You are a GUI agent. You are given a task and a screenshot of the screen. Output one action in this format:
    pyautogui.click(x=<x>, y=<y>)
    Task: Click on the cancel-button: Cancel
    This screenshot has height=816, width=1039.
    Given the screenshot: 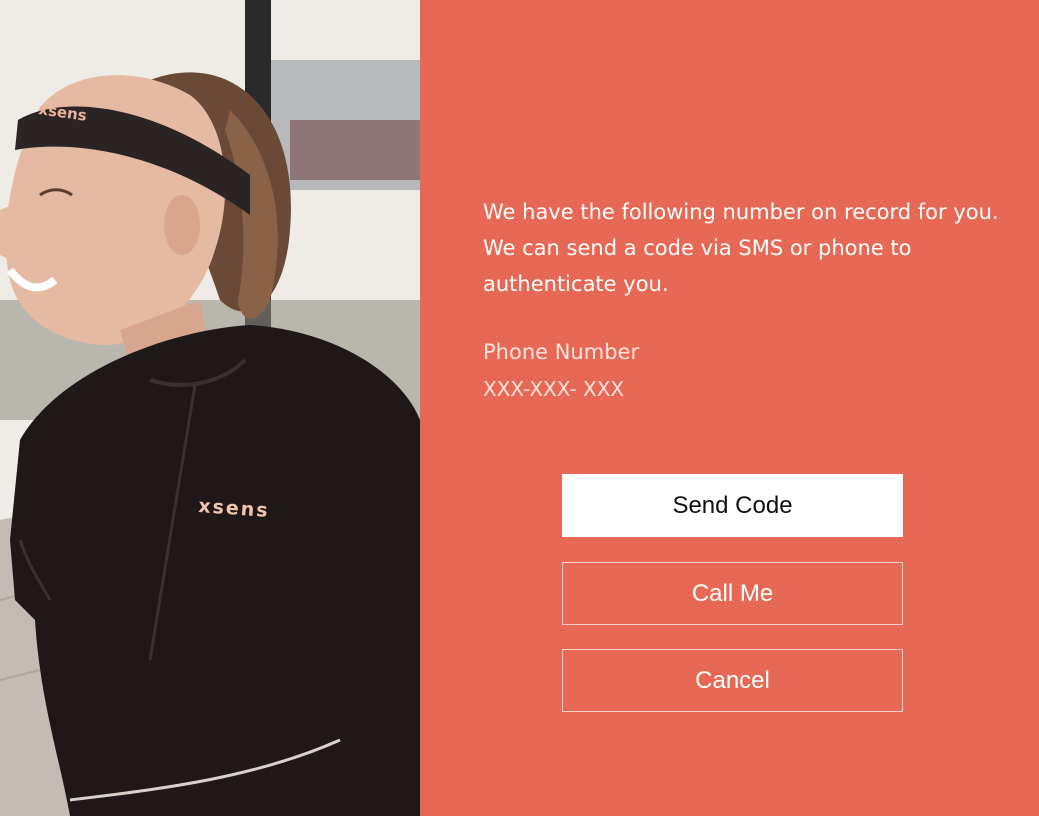 What is the action you would take?
    pyautogui.click(x=732, y=680)
    